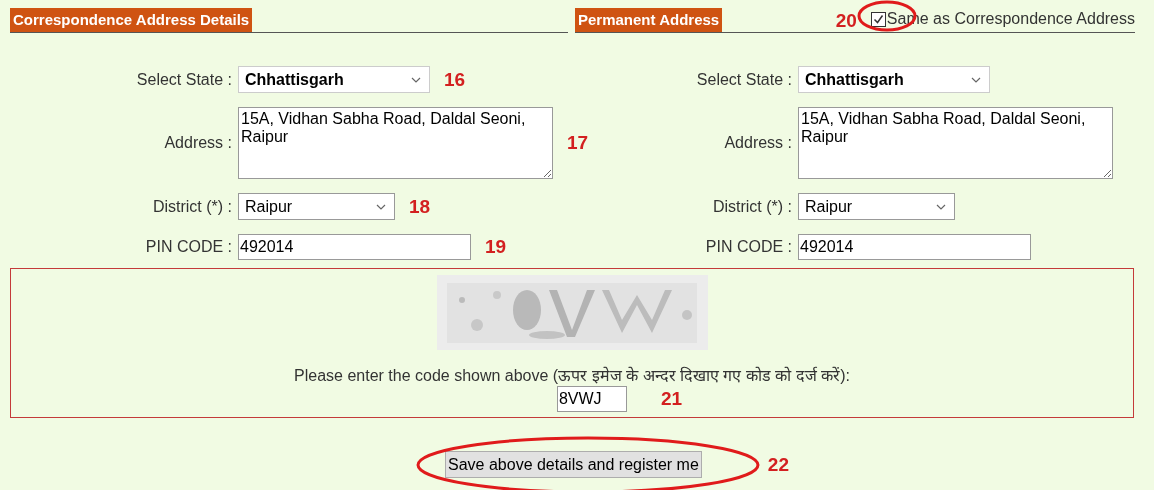  What do you see at coordinates (591, 399) in the screenshot?
I see `captcha-field: 8VWJ` at bounding box center [591, 399].